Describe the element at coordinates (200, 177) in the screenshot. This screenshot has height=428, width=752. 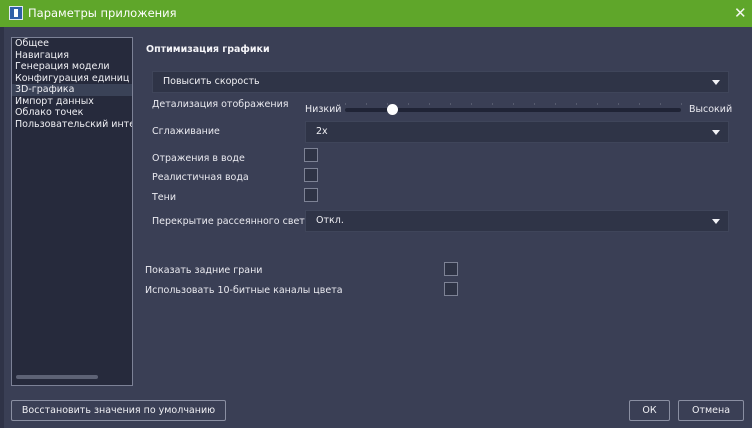
I see `realistic-water-label: Реалистичная вода` at that location.